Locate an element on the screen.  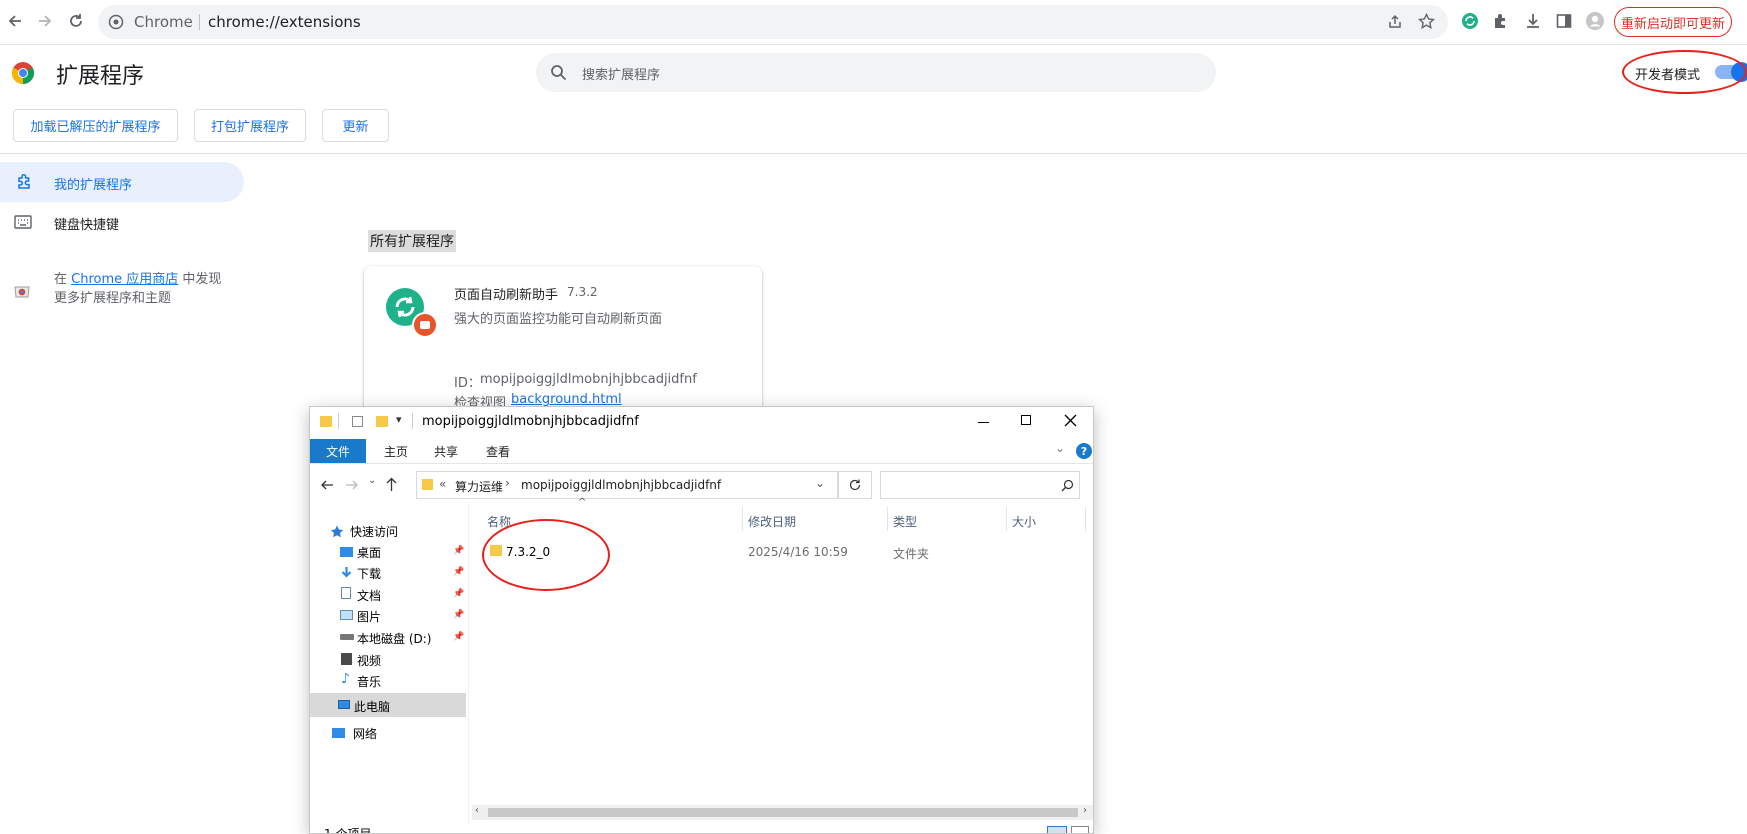
update-extensions-button: 更新 is located at coordinates (355, 125).